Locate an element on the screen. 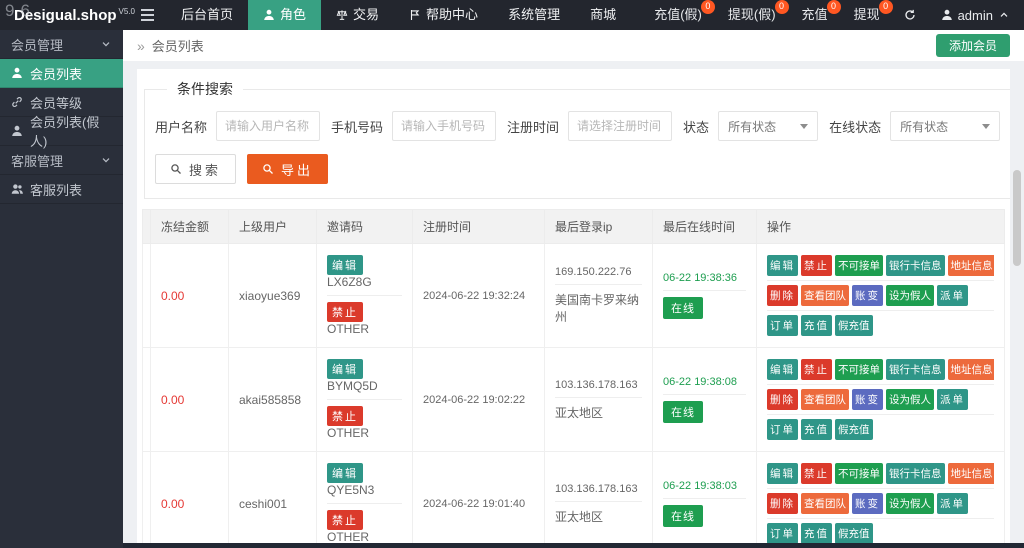 This screenshot has width=1024, height=548. nav-item-role: 角色 is located at coordinates (285, 15).